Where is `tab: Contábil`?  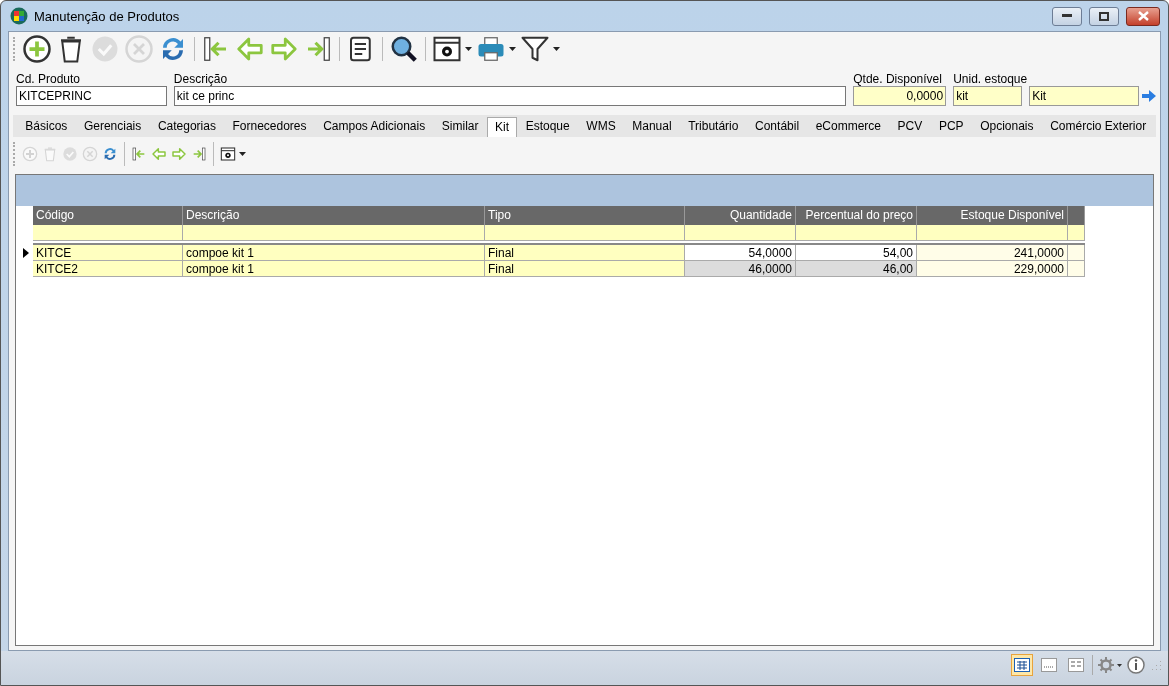
tab: Contábil is located at coordinates (777, 126).